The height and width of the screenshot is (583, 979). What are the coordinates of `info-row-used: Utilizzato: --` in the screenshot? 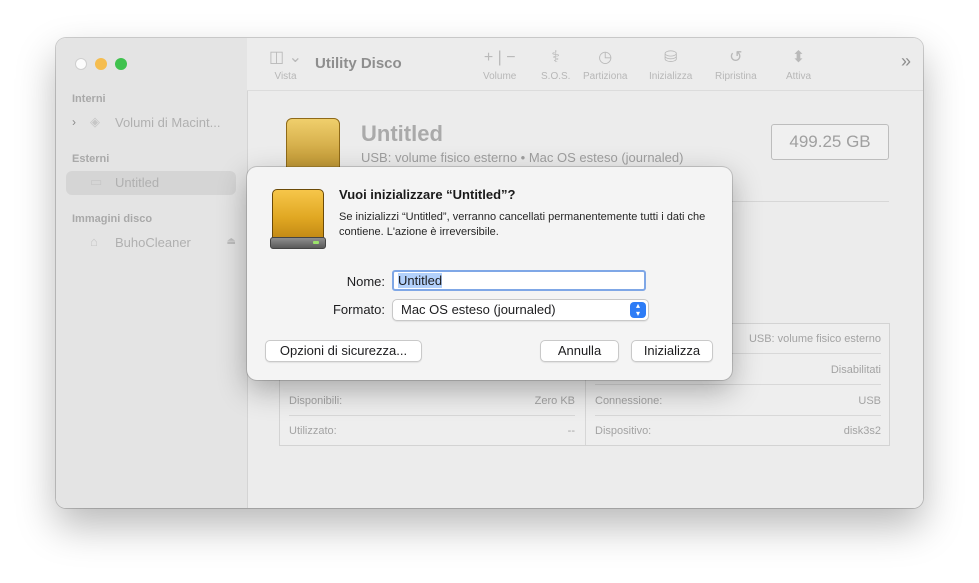 It's located at (432, 431).